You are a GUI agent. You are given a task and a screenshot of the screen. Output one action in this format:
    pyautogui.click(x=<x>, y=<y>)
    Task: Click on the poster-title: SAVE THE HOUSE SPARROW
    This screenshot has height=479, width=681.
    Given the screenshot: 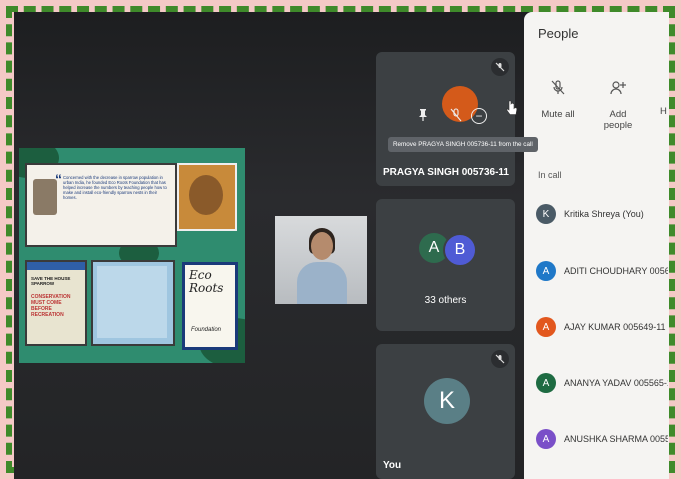 What is the action you would take?
    pyautogui.click(x=51, y=281)
    